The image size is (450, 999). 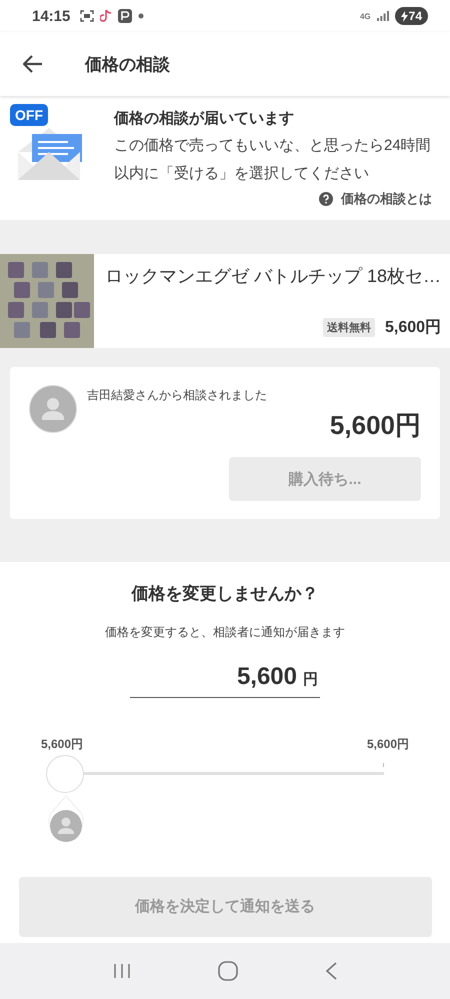 What do you see at coordinates (62, 744) in the screenshot?
I see `slider-min-label: 5,600円` at bounding box center [62, 744].